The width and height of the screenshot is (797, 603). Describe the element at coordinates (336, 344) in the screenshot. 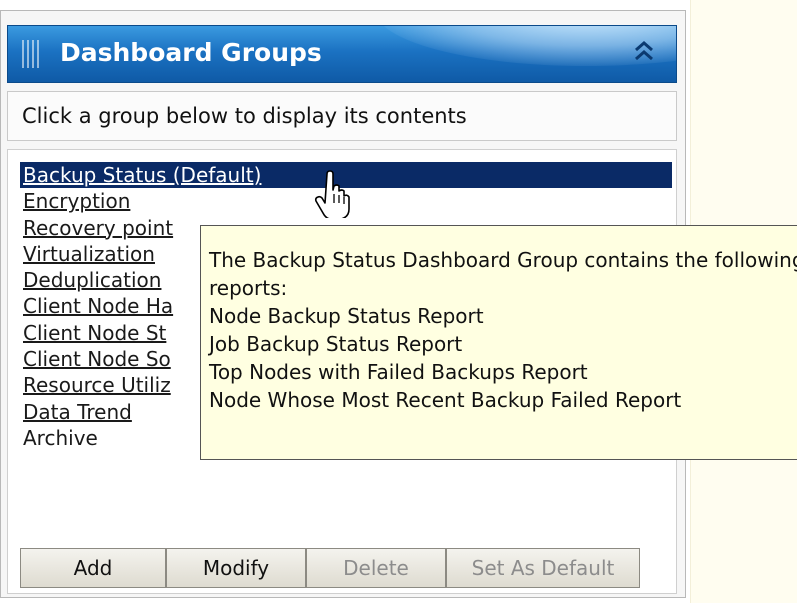

I see `tooltip-report: Job Backup Status Report` at that location.